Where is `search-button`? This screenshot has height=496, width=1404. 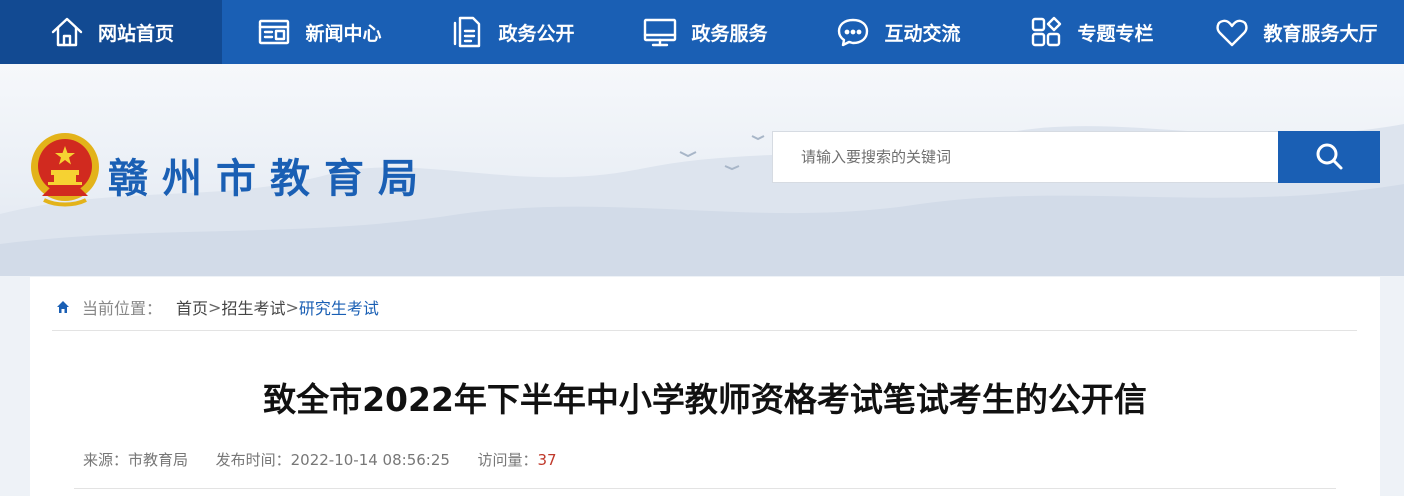
search-button is located at coordinates (1329, 157).